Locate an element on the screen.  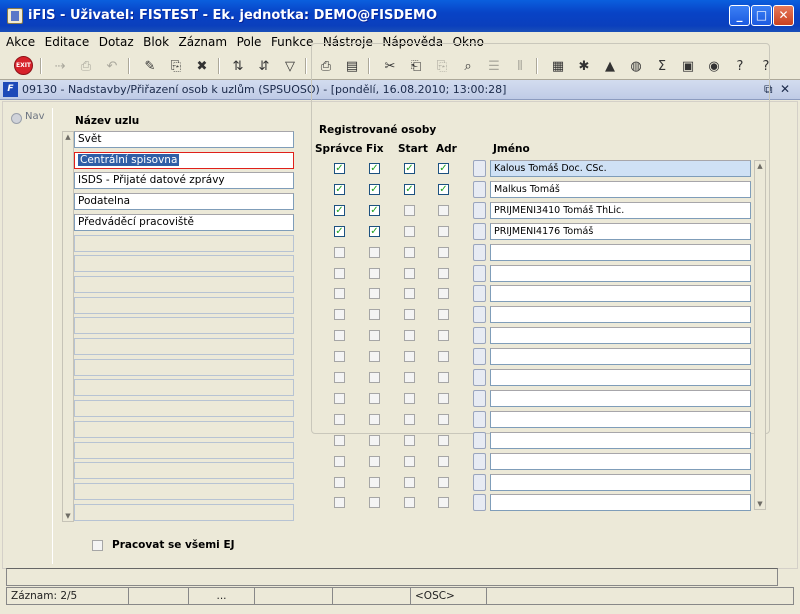
menu-funkce: Funkce is located at coordinates (292, 40).